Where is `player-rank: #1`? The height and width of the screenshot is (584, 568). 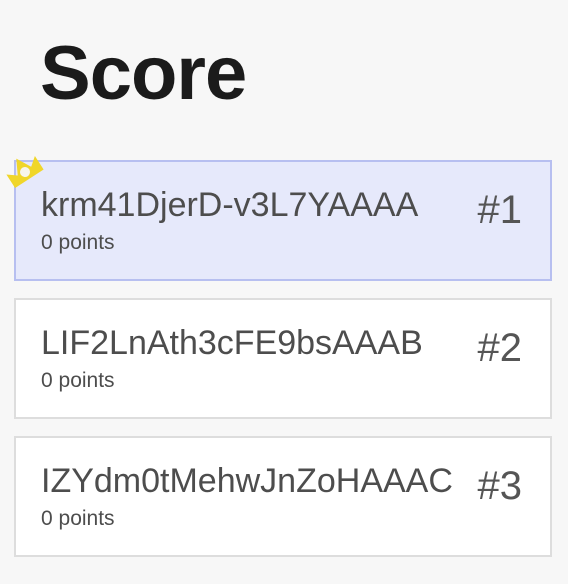
player-rank: #1 is located at coordinates (500, 210).